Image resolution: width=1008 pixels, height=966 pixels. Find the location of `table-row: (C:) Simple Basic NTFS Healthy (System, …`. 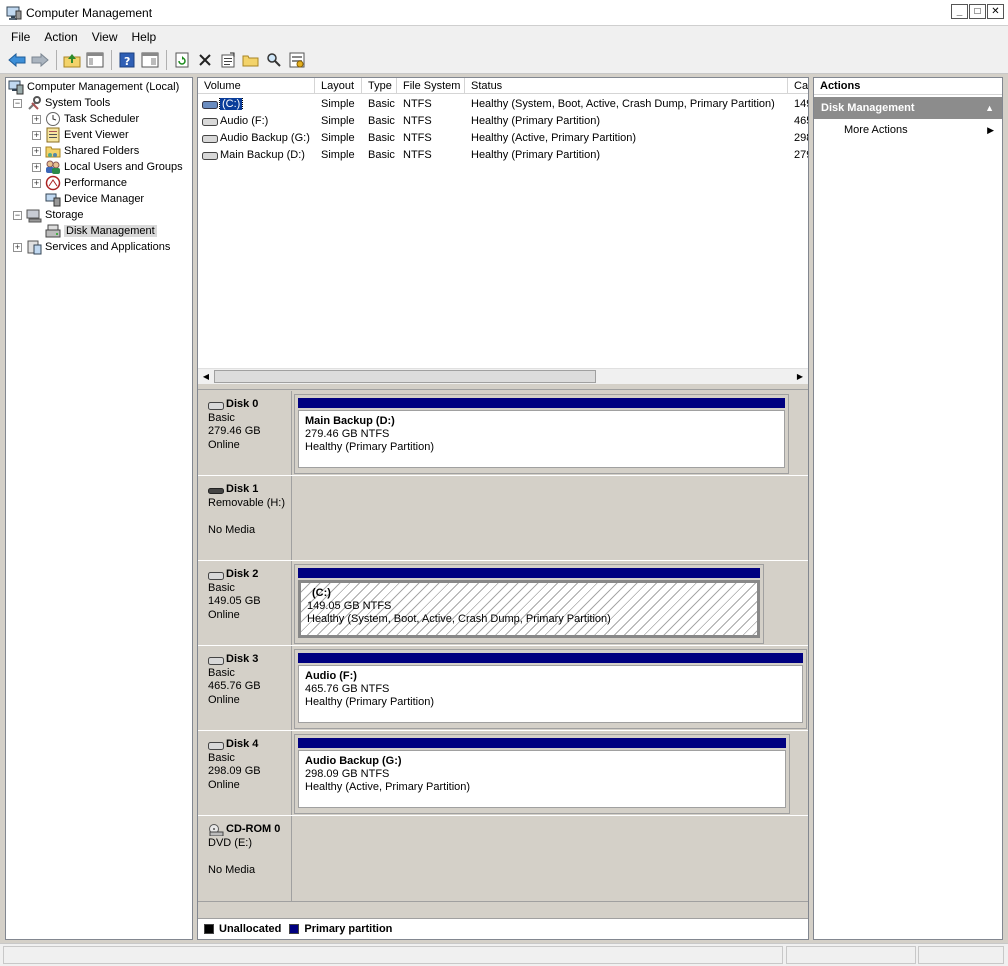

table-row: (C:) Simple Basic NTFS Healthy (System, … is located at coordinates (503, 103).